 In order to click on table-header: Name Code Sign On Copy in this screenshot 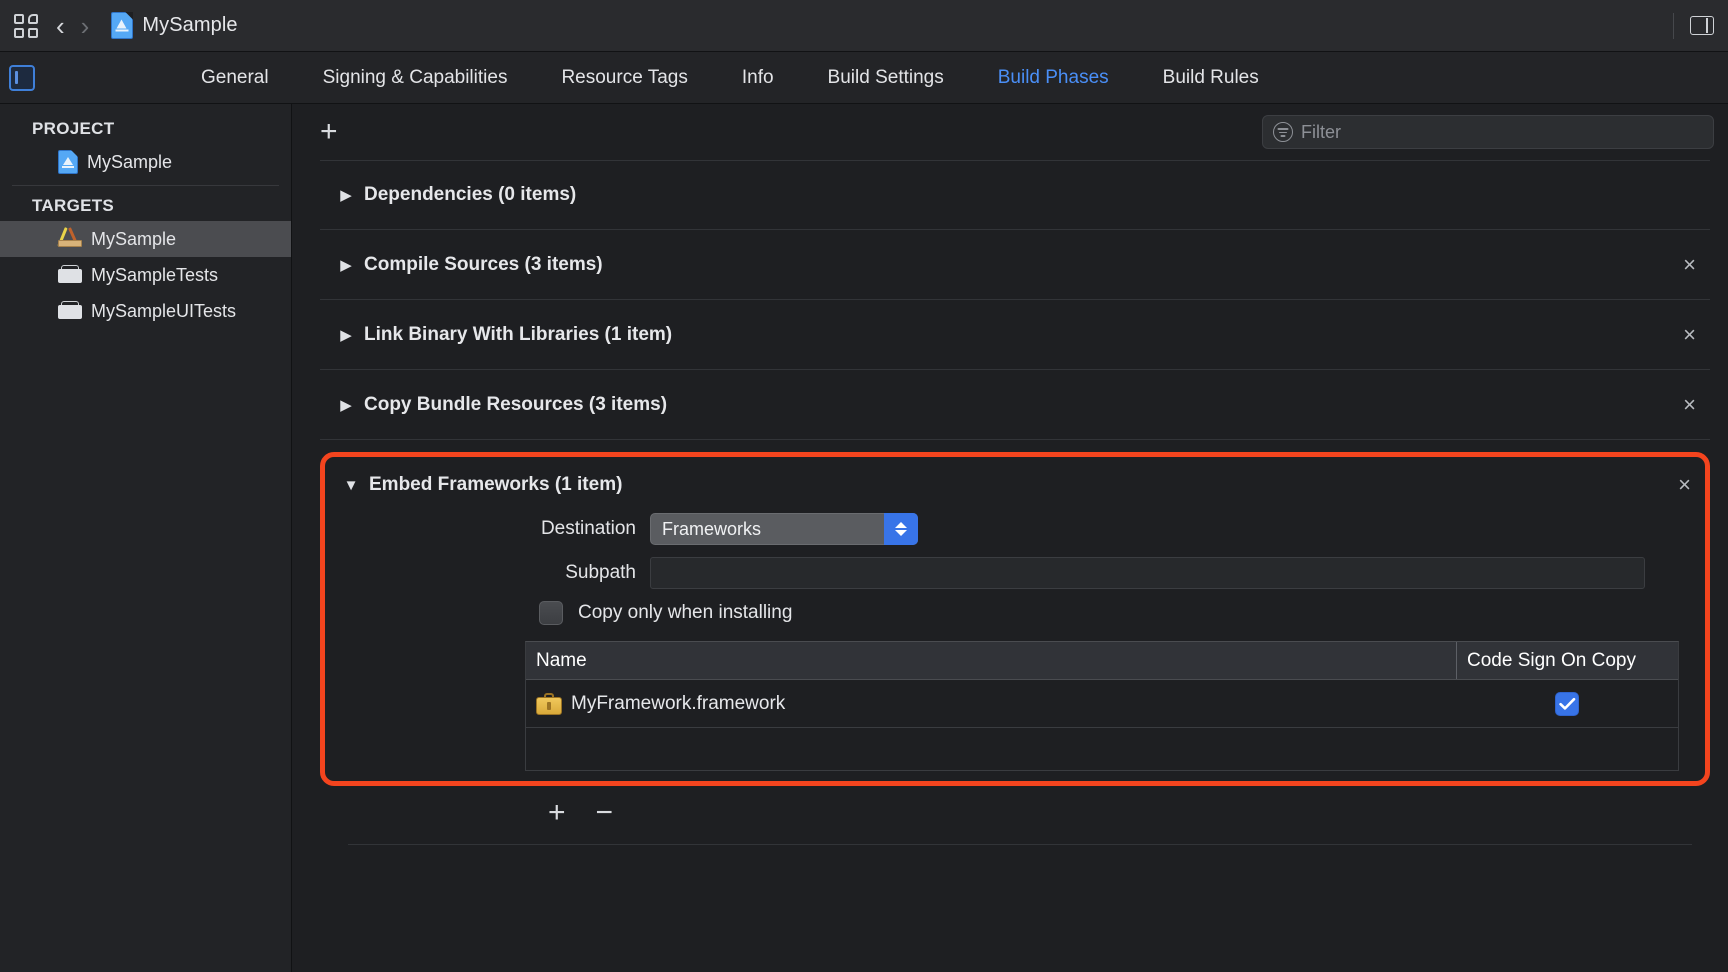, I will do `click(1102, 661)`.